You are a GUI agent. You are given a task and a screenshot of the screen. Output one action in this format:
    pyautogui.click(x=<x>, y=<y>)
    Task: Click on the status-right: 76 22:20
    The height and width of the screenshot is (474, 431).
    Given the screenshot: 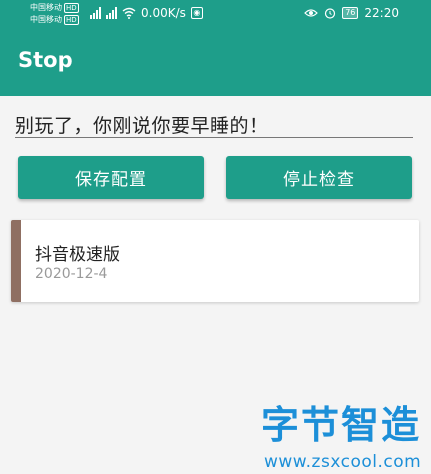 What is the action you would take?
    pyautogui.click(x=351, y=13)
    